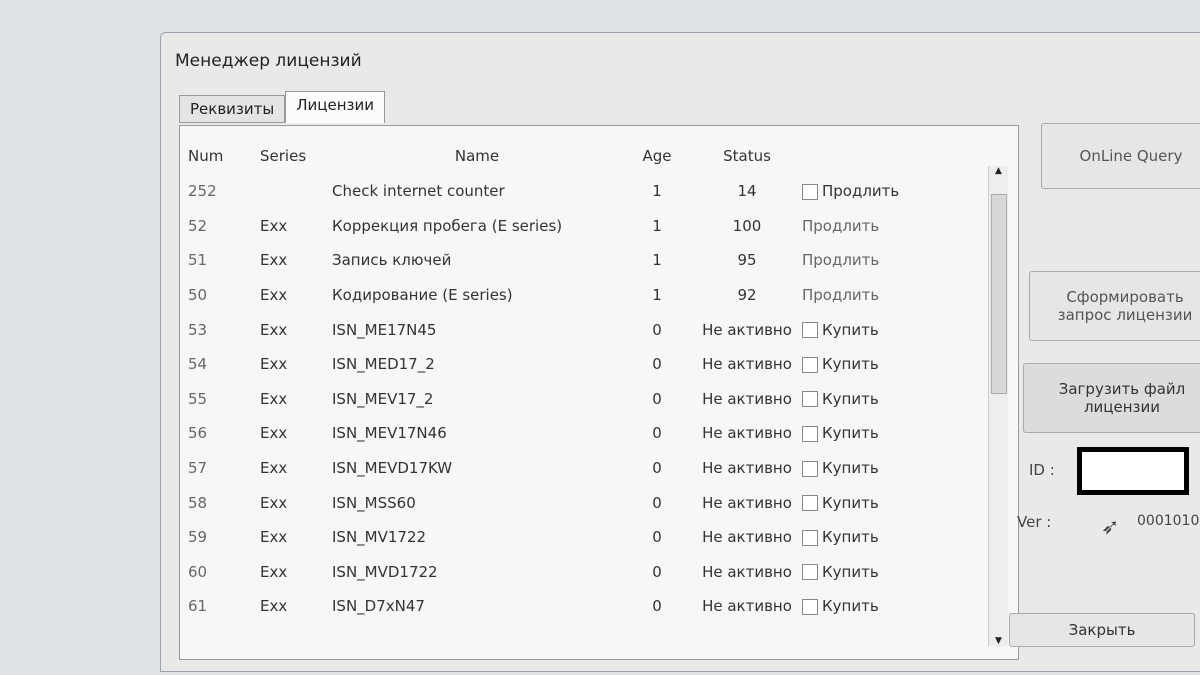  What do you see at coordinates (198, 606) in the screenshot?
I see `row-num: 61` at bounding box center [198, 606].